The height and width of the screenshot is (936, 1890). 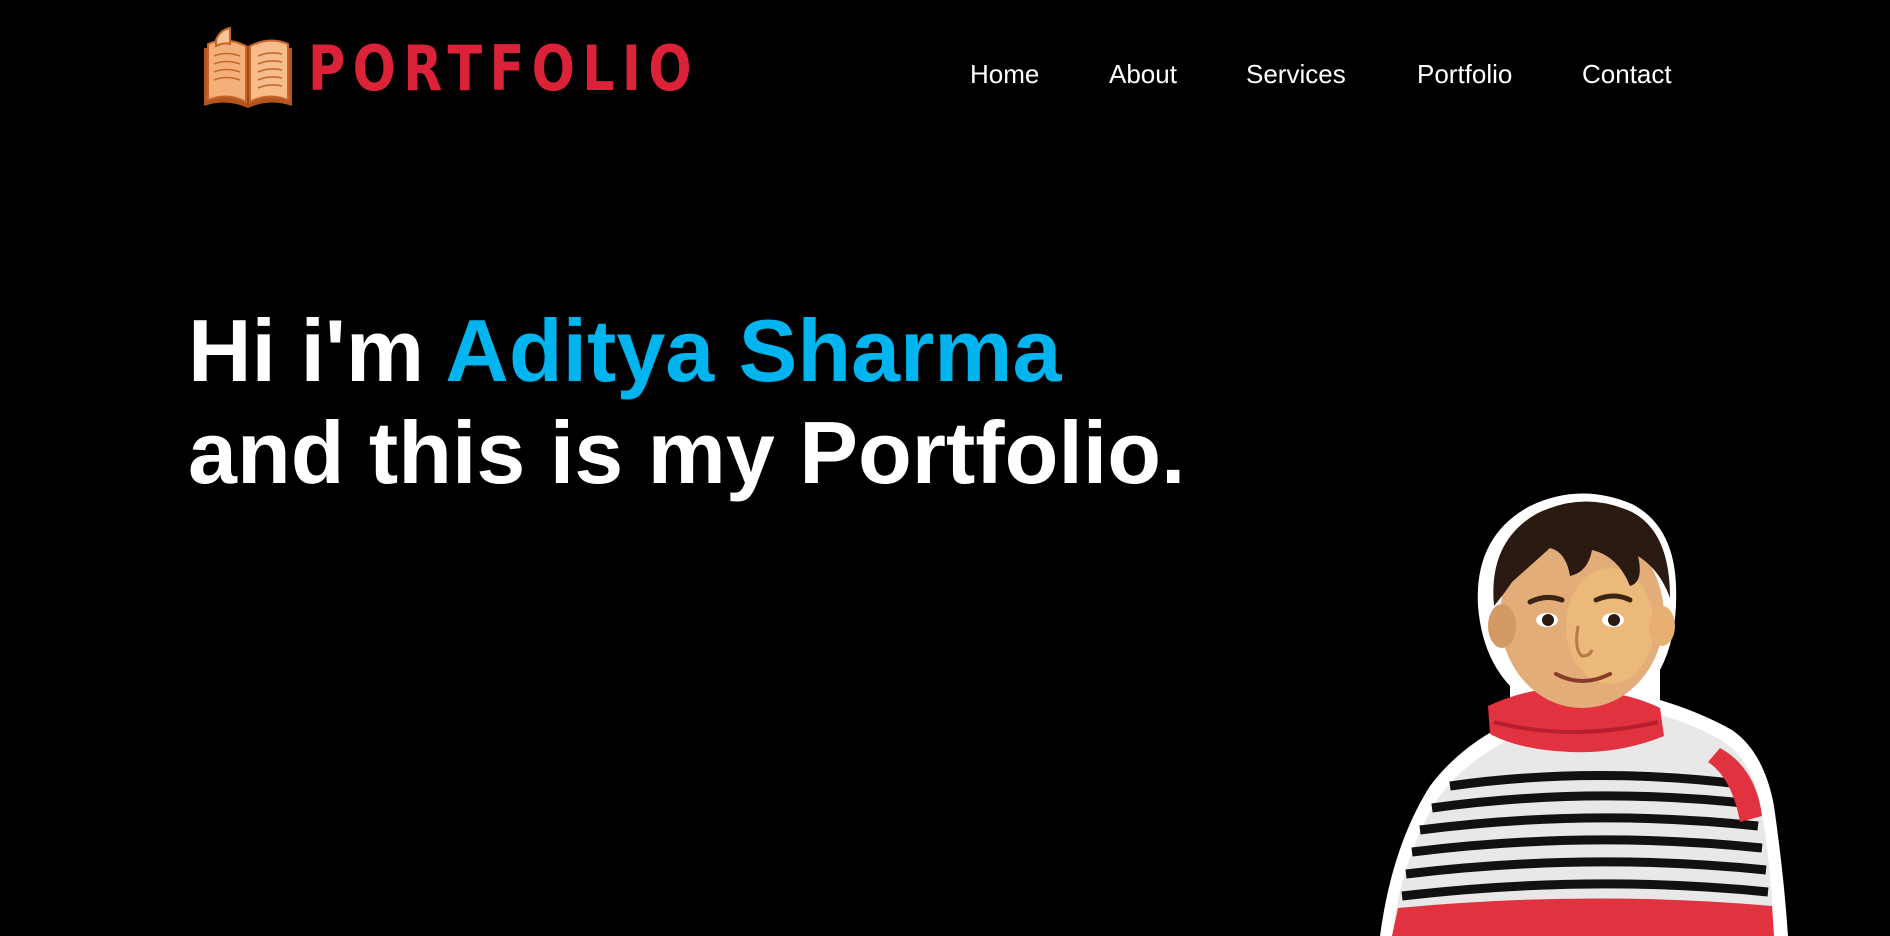 What do you see at coordinates (317, 350) in the screenshot?
I see `hero-greeting: Hi i'm` at bounding box center [317, 350].